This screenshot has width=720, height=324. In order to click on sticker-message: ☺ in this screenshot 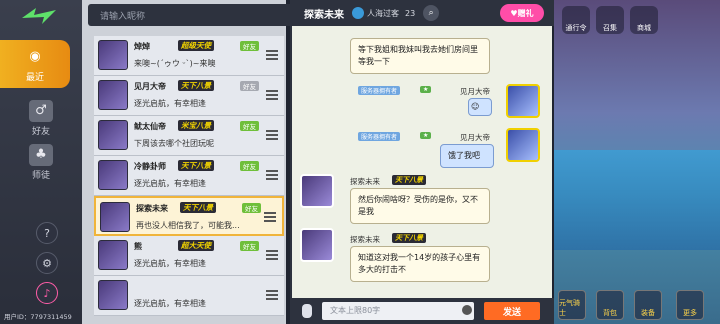, I will do `click(480, 107)`.